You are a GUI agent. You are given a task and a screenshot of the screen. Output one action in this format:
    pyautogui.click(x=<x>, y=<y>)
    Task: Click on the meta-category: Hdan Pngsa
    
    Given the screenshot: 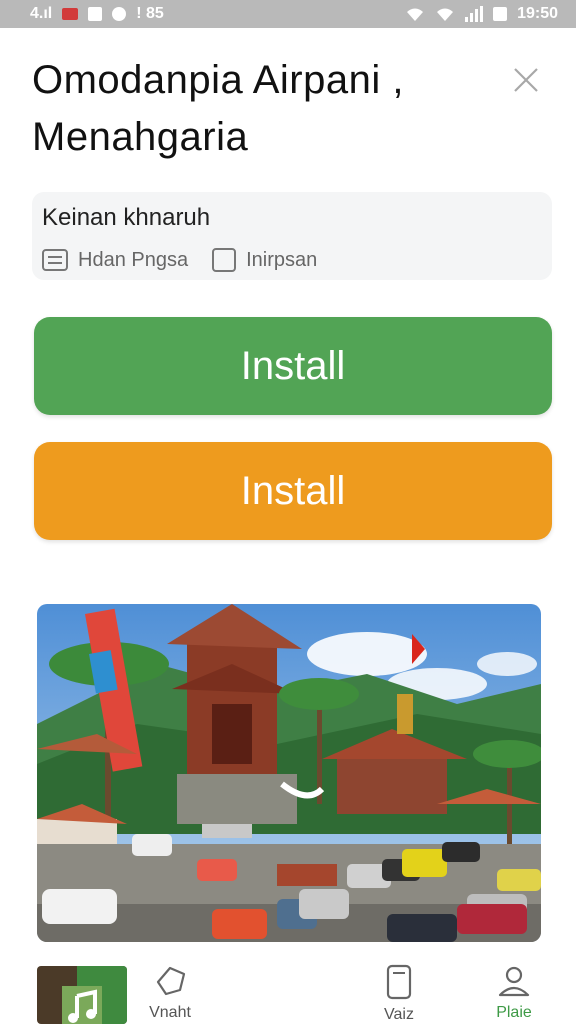 What is the action you would take?
    pyautogui.click(x=115, y=260)
    